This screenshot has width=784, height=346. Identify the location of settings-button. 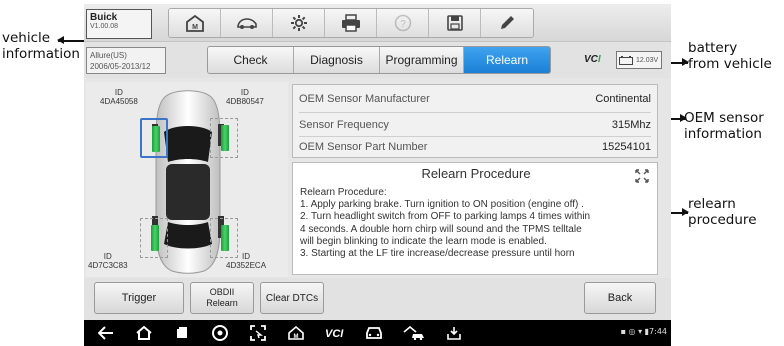
(299, 23).